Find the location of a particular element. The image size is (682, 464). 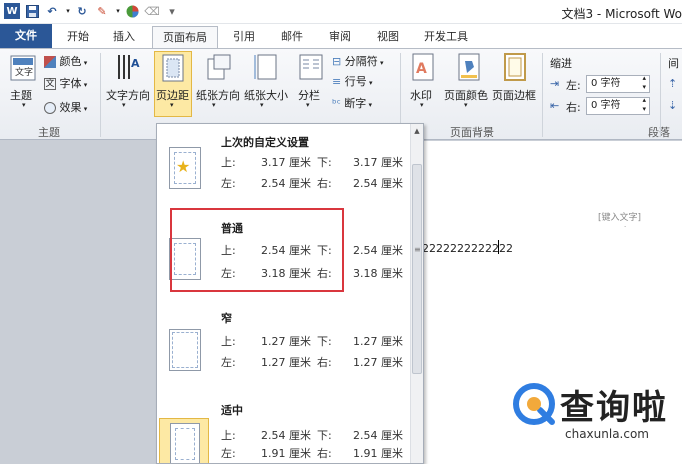

left-value: 1.91 厘米 is located at coordinates (286, 453).